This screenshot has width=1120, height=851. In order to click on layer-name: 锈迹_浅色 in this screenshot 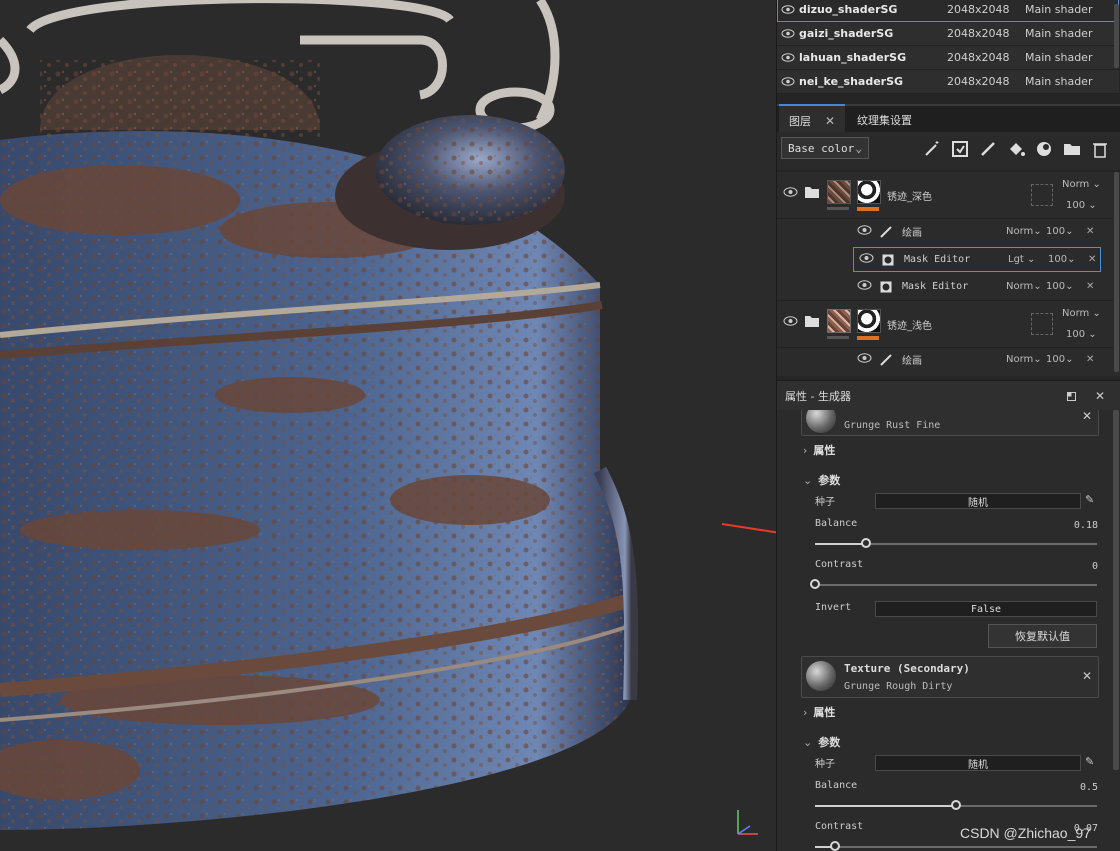, I will do `click(909, 324)`.